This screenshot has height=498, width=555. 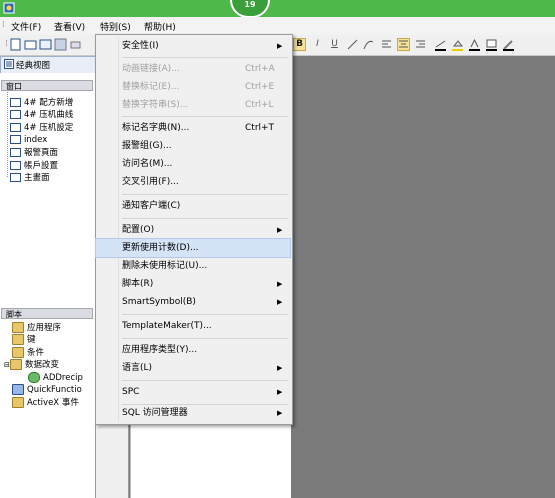 I want to click on classic-view-tab: 经典视图, so click(x=48, y=65).